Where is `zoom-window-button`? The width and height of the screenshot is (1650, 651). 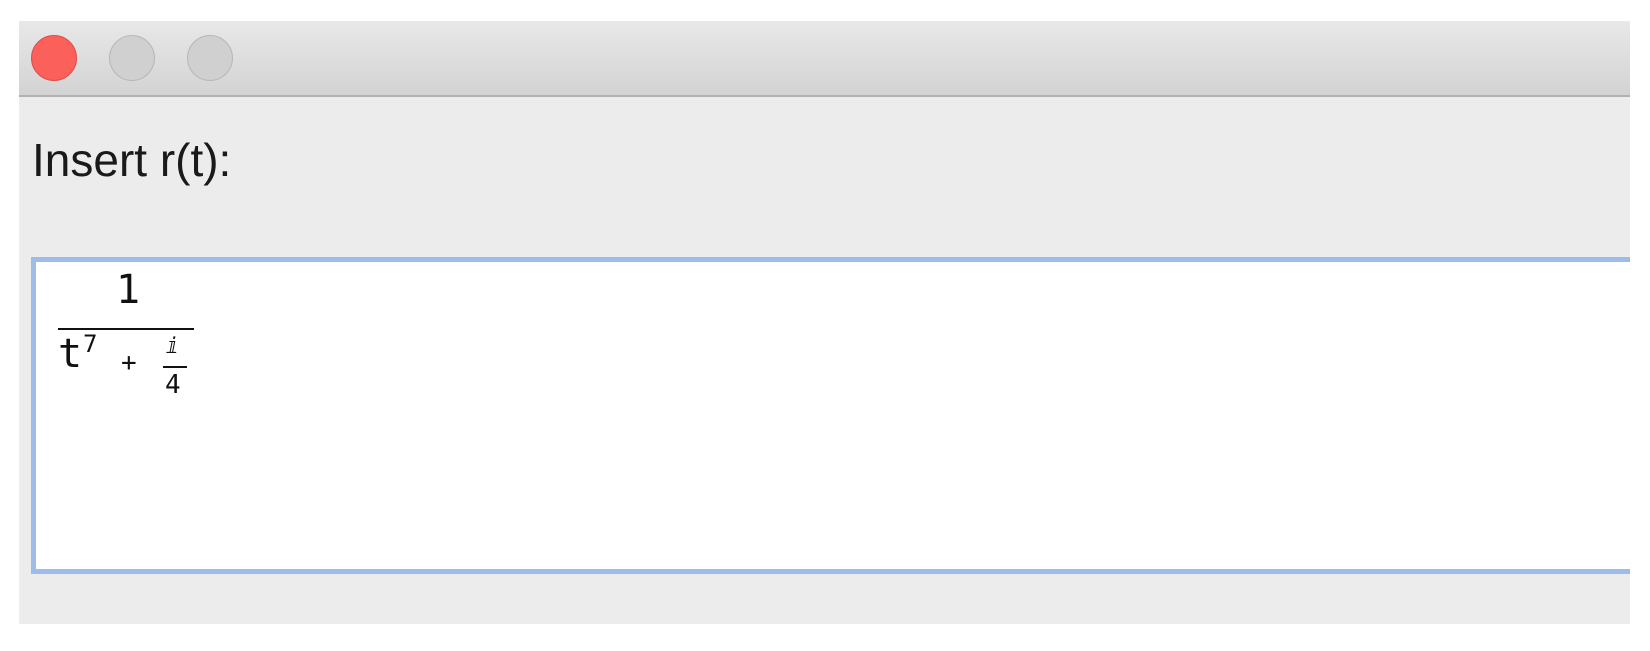
zoom-window-button is located at coordinates (210, 58).